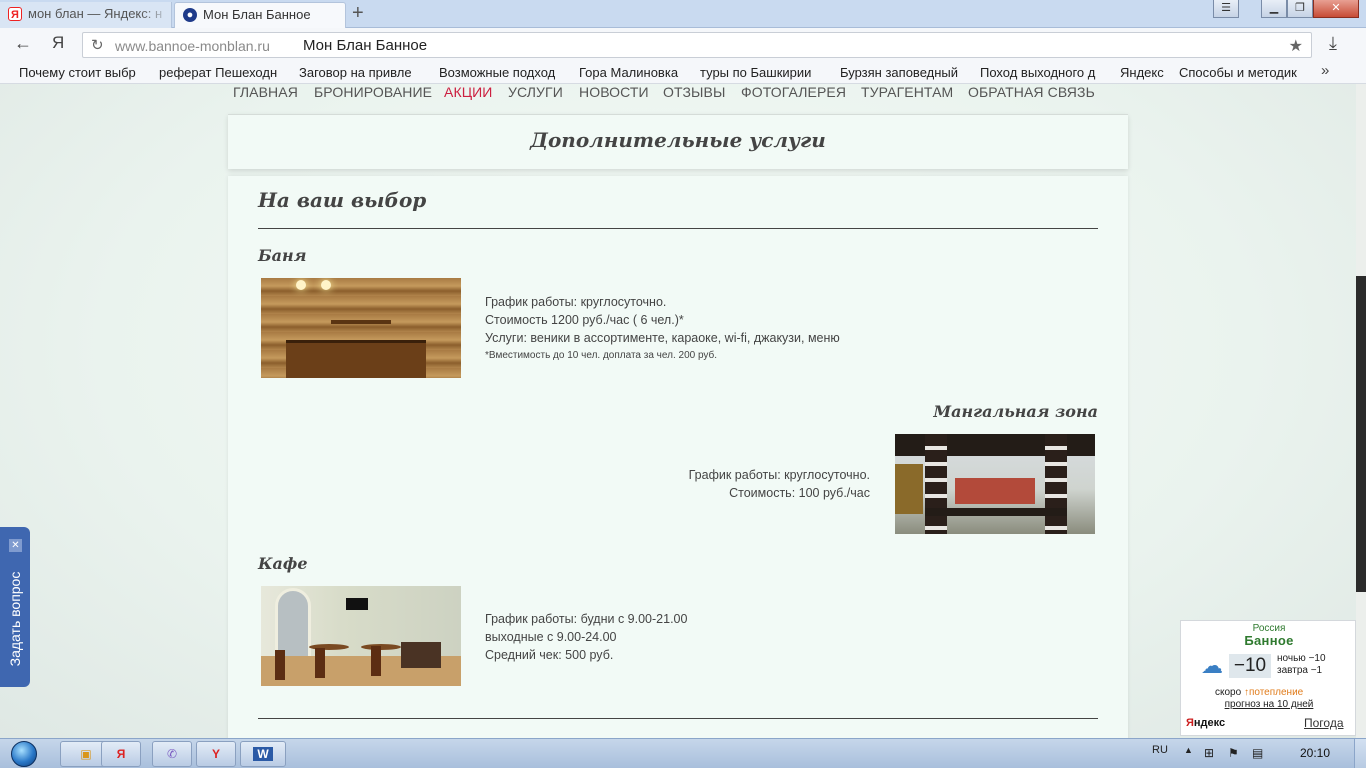  What do you see at coordinates (1243, 72) in the screenshot?
I see `bookmark-item: Способы и методик` at bounding box center [1243, 72].